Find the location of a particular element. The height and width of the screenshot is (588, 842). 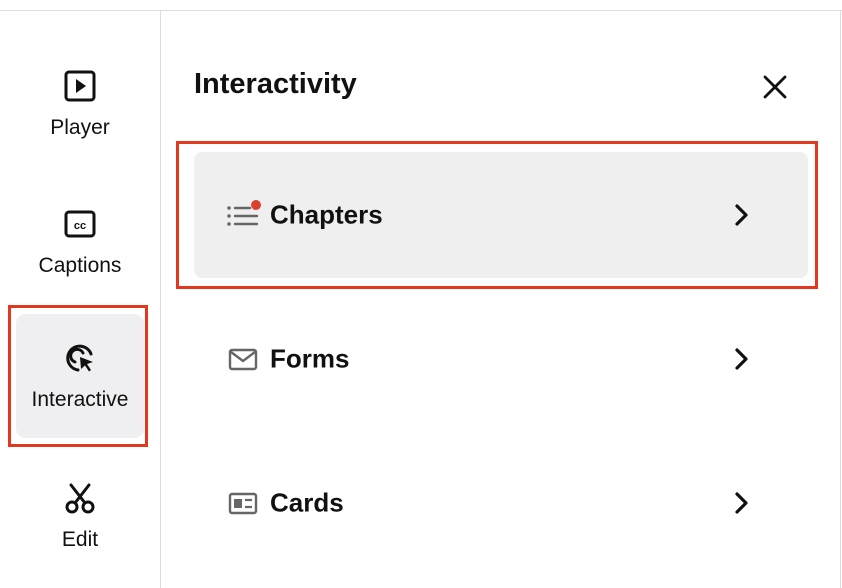

sidebar-item-label: Player is located at coordinates (80, 127).